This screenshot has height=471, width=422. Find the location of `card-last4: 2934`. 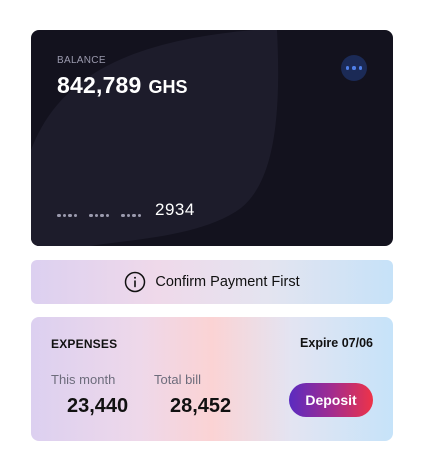

card-last4: 2934 is located at coordinates (175, 209).